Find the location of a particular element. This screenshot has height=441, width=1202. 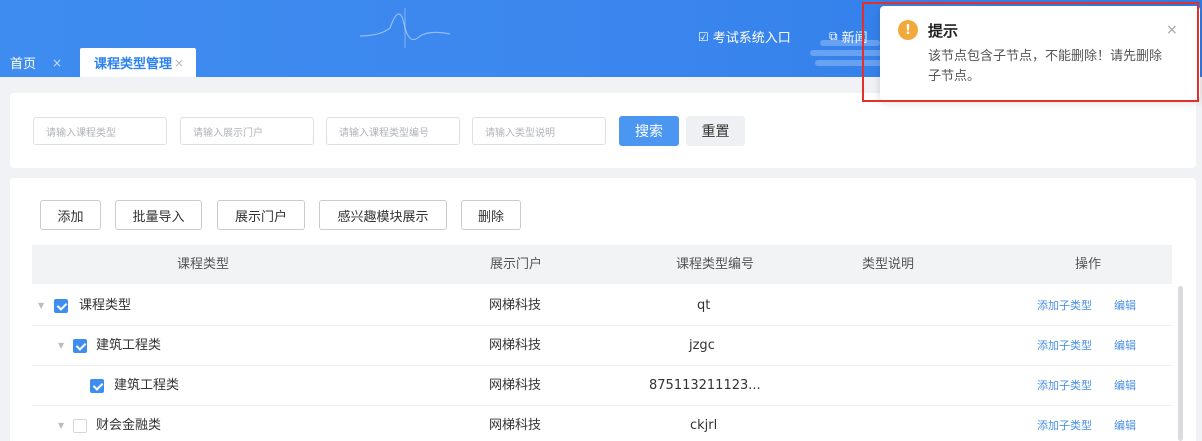

display-portal-button: 展示门户 is located at coordinates (261, 215).